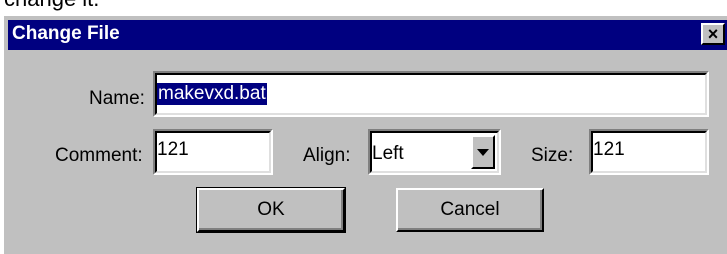 The width and height of the screenshot is (727, 254). I want to click on size-label: Size:, so click(552, 155).